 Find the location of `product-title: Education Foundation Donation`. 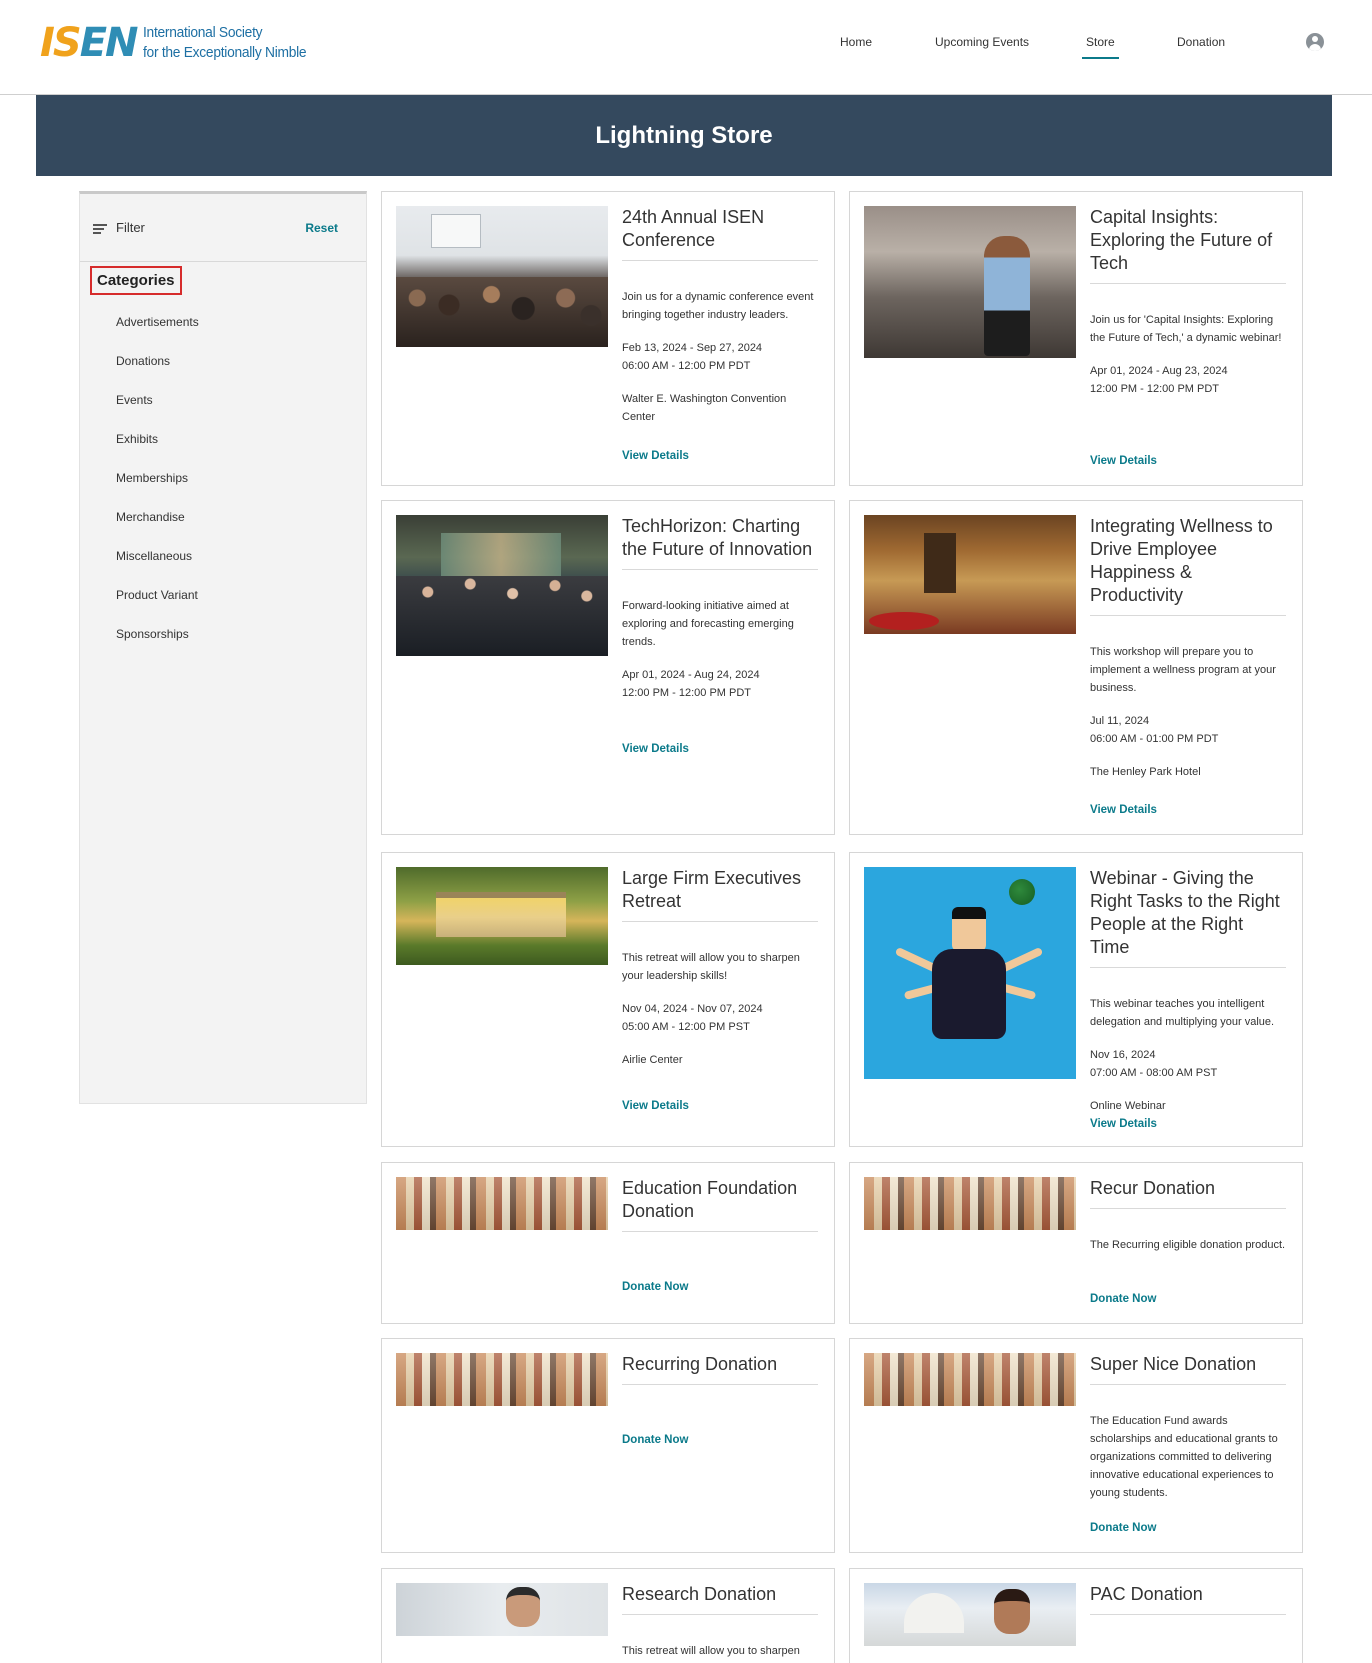

product-title: Education Foundation Donation is located at coordinates (720, 1204).